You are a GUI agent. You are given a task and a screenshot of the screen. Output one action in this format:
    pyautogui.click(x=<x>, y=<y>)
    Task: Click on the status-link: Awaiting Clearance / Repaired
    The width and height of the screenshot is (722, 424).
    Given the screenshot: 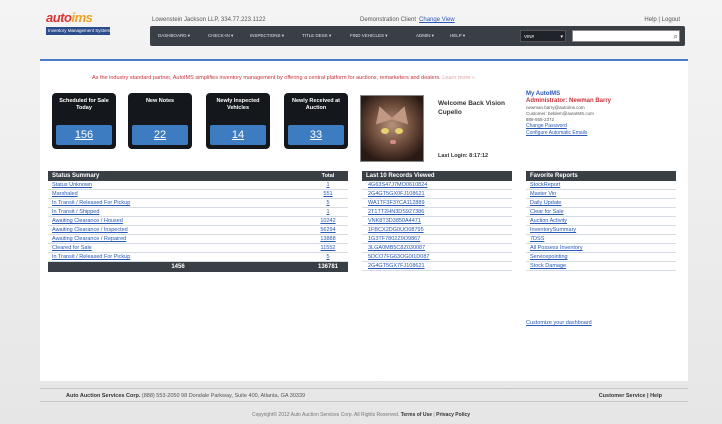 What is the action you would take?
    pyautogui.click(x=89, y=239)
    